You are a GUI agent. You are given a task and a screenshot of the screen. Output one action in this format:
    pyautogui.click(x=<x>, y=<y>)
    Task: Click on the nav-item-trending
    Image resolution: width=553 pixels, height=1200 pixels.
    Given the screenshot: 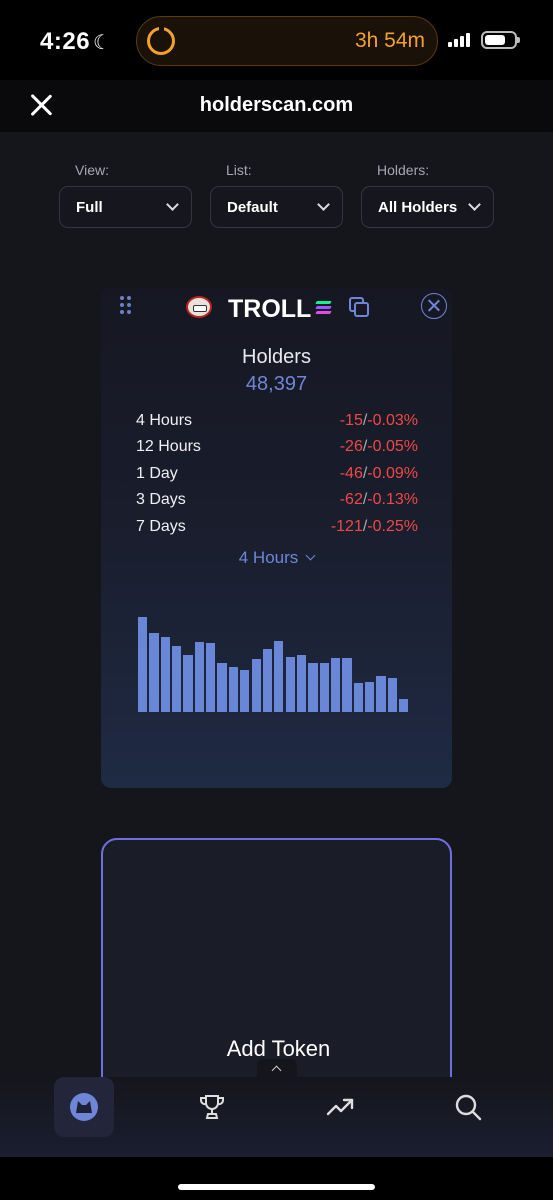 What is the action you would take?
    pyautogui.click(x=340, y=1107)
    